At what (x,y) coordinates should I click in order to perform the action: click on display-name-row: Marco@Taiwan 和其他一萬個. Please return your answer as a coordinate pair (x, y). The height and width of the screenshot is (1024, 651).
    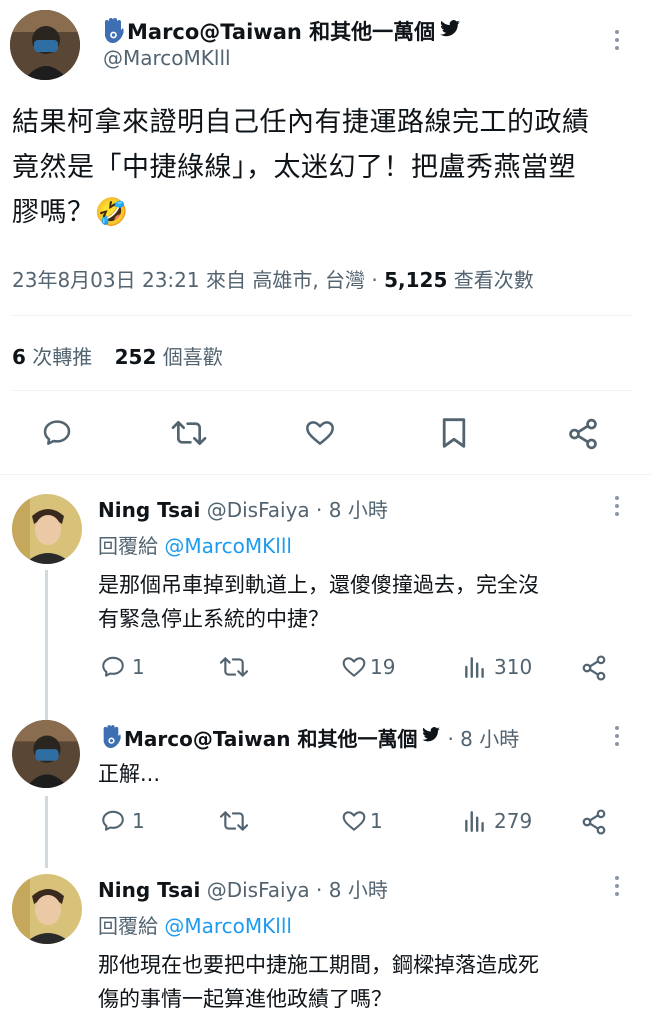
    Looking at the image, I should click on (281, 31).